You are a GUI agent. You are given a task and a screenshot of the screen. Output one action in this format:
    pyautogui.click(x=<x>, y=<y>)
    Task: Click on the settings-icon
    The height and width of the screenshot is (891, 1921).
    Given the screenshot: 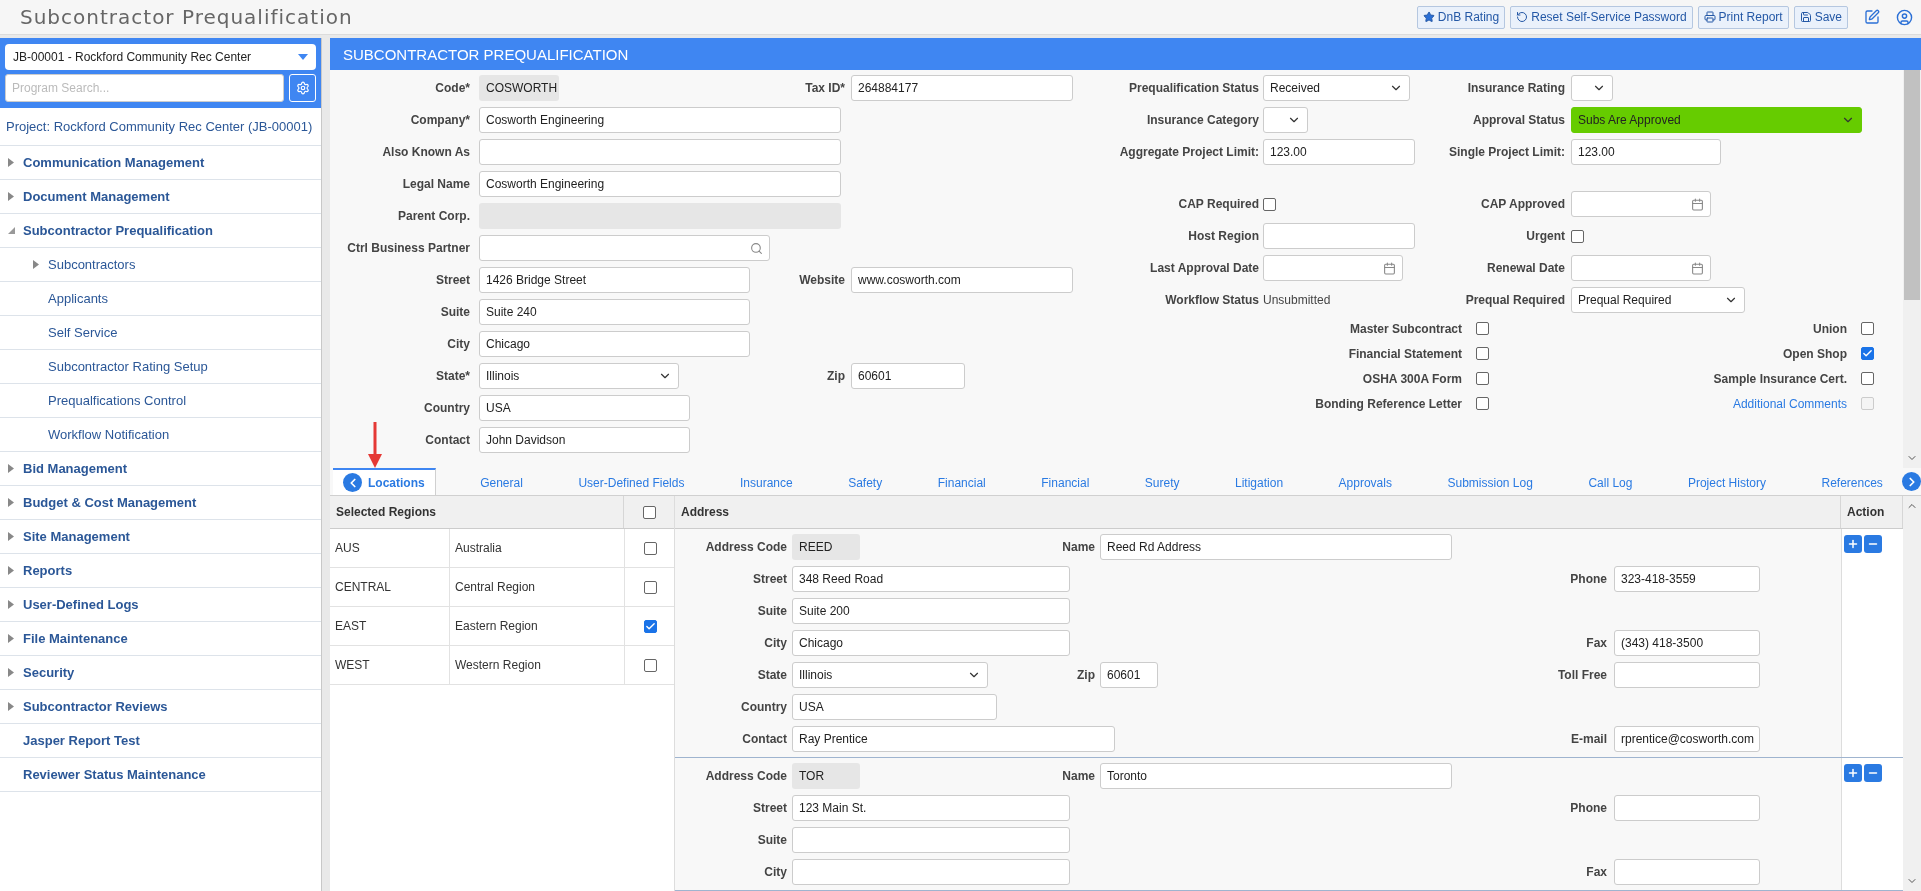 What is the action you would take?
    pyautogui.click(x=302, y=88)
    